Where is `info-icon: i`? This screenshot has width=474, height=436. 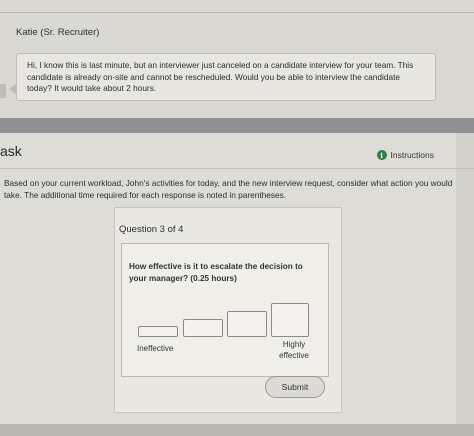 info-icon: i is located at coordinates (381, 155).